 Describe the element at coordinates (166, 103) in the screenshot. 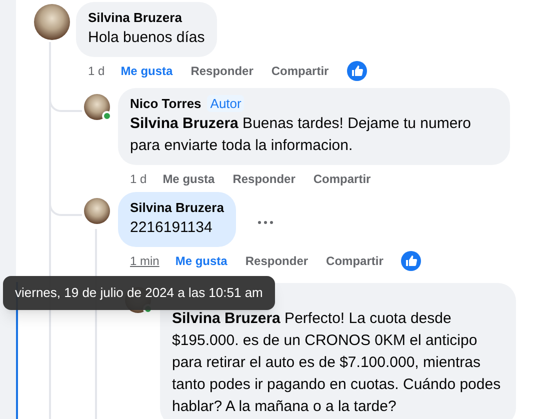

I see `author-name: Nico Torres` at that location.